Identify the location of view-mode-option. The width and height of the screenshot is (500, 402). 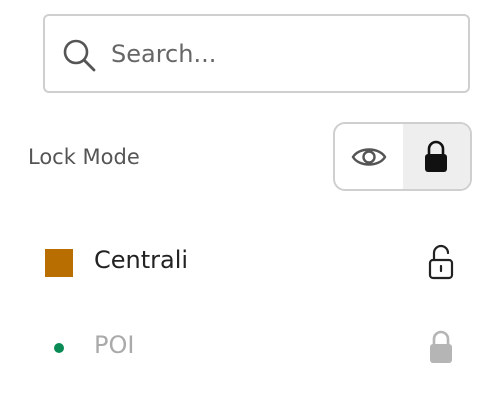
(369, 156).